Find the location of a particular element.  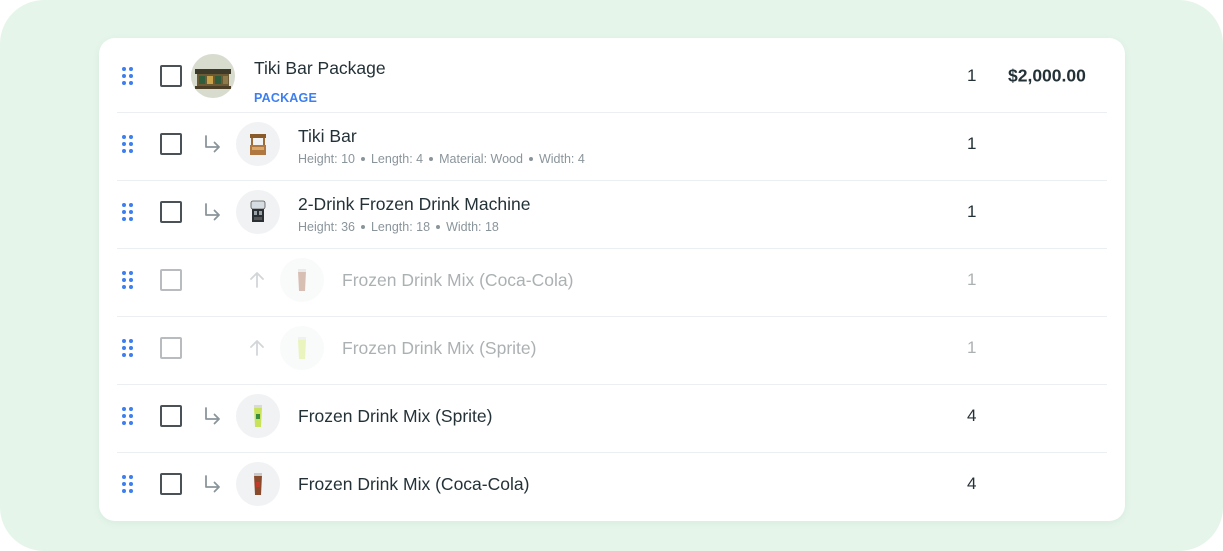

detail-height: Height: 36 is located at coordinates (326, 227).